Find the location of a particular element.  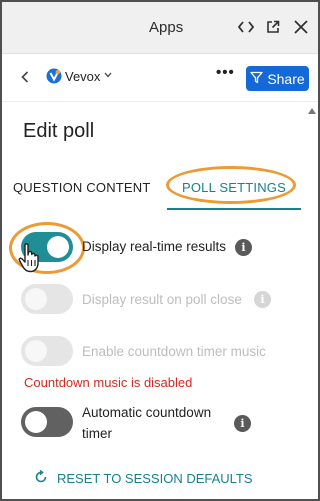

hand-cursor-icon is located at coordinates (30, 258).